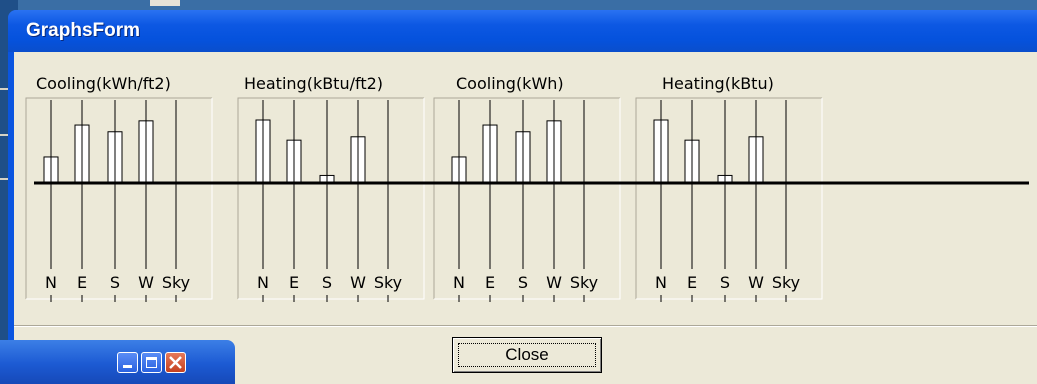  What do you see at coordinates (83, 30) in the screenshot?
I see `window-title: GraphsForm` at bounding box center [83, 30].